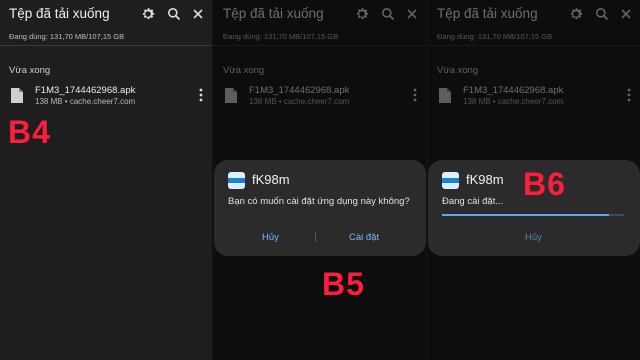  I want to click on divider, so click(106, 45).